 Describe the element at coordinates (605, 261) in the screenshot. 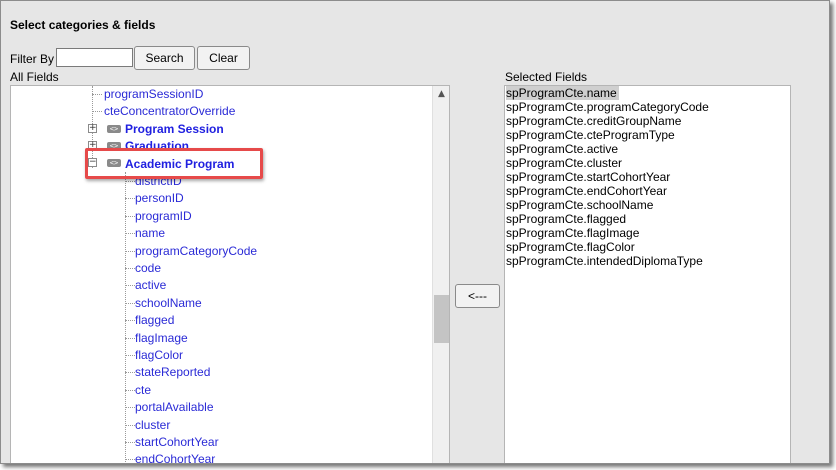

I see `selected-field-item: spProgramCte.intendedDiplomaType` at that location.